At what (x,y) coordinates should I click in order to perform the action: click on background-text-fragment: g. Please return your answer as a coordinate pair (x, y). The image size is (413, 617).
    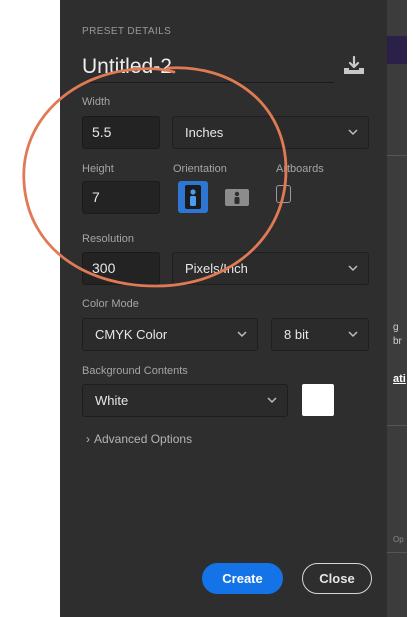
    Looking at the image, I should click on (396, 327).